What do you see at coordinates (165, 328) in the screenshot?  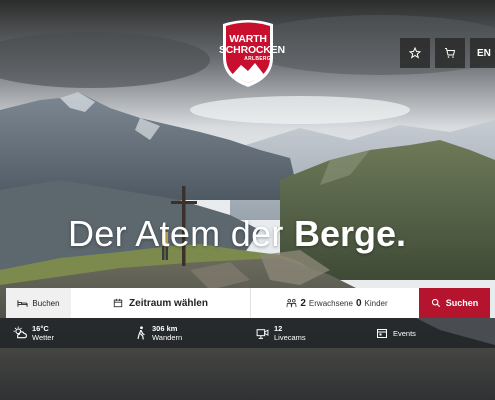 I see `hiking-value: 306 km` at bounding box center [165, 328].